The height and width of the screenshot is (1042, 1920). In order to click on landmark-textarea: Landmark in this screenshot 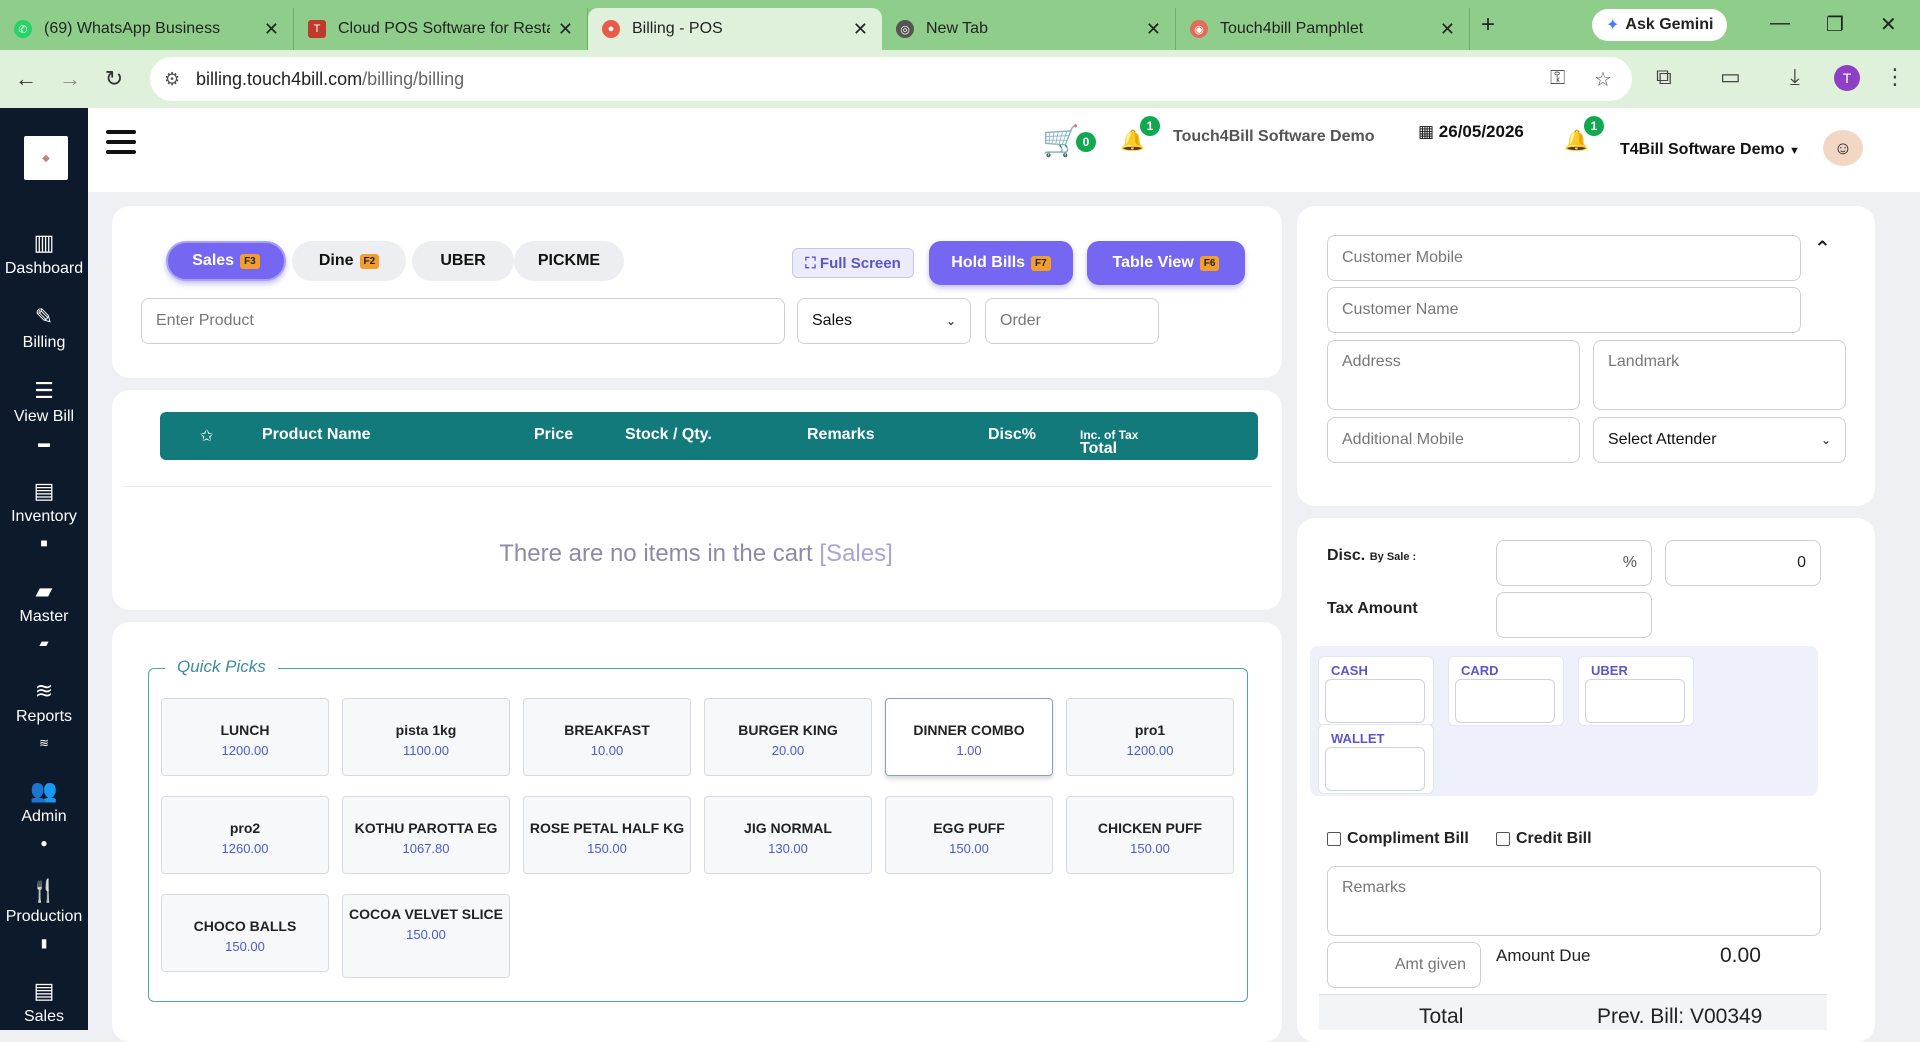, I will do `click(1719, 375)`.